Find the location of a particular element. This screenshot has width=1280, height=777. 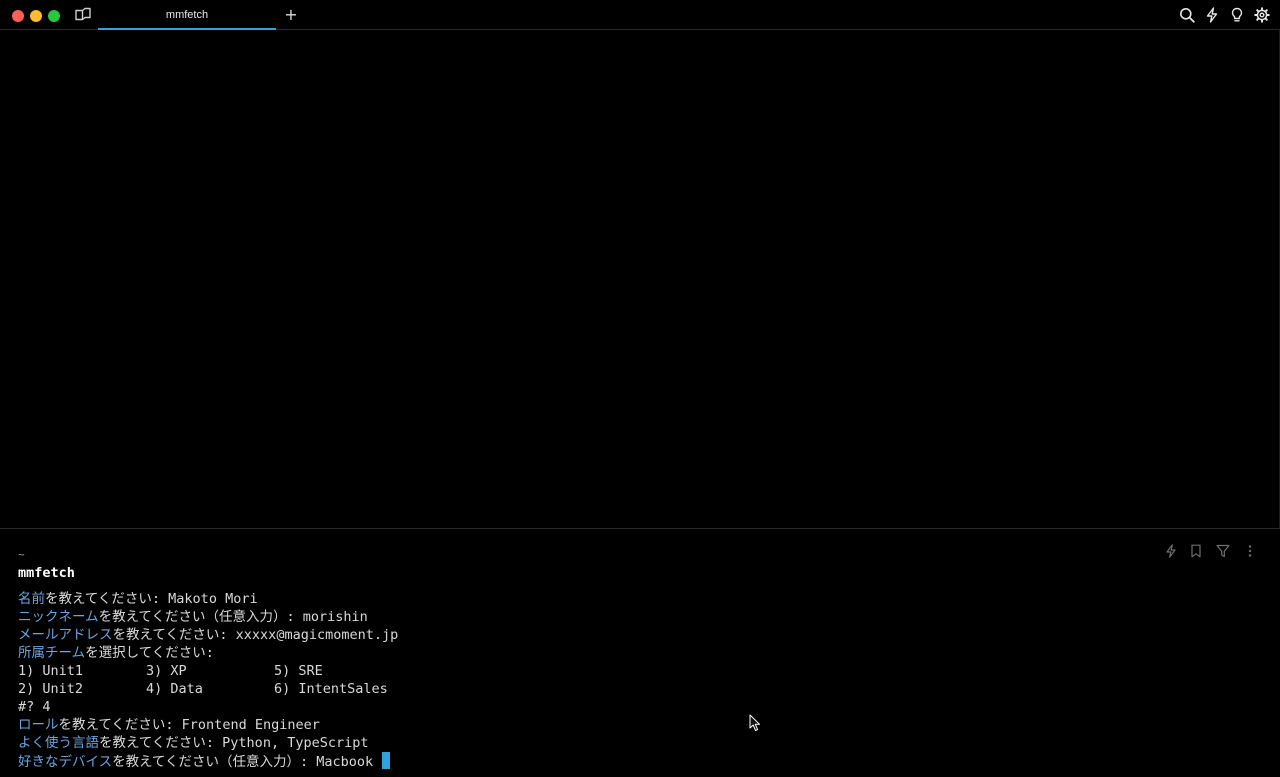

new-tab-button: + is located at coordinates (291, 15).